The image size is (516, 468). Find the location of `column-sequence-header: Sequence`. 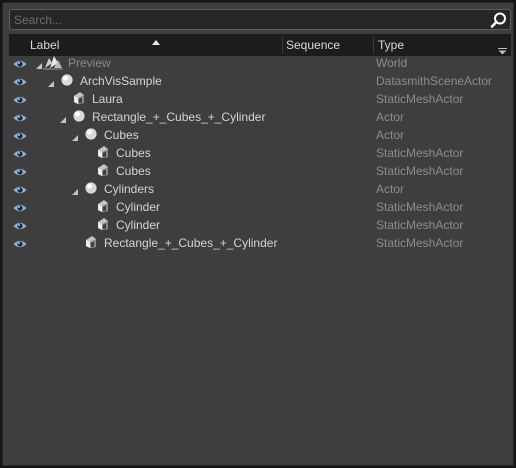

column-sequence-header: Sequence is located at coordinates (313, 45).